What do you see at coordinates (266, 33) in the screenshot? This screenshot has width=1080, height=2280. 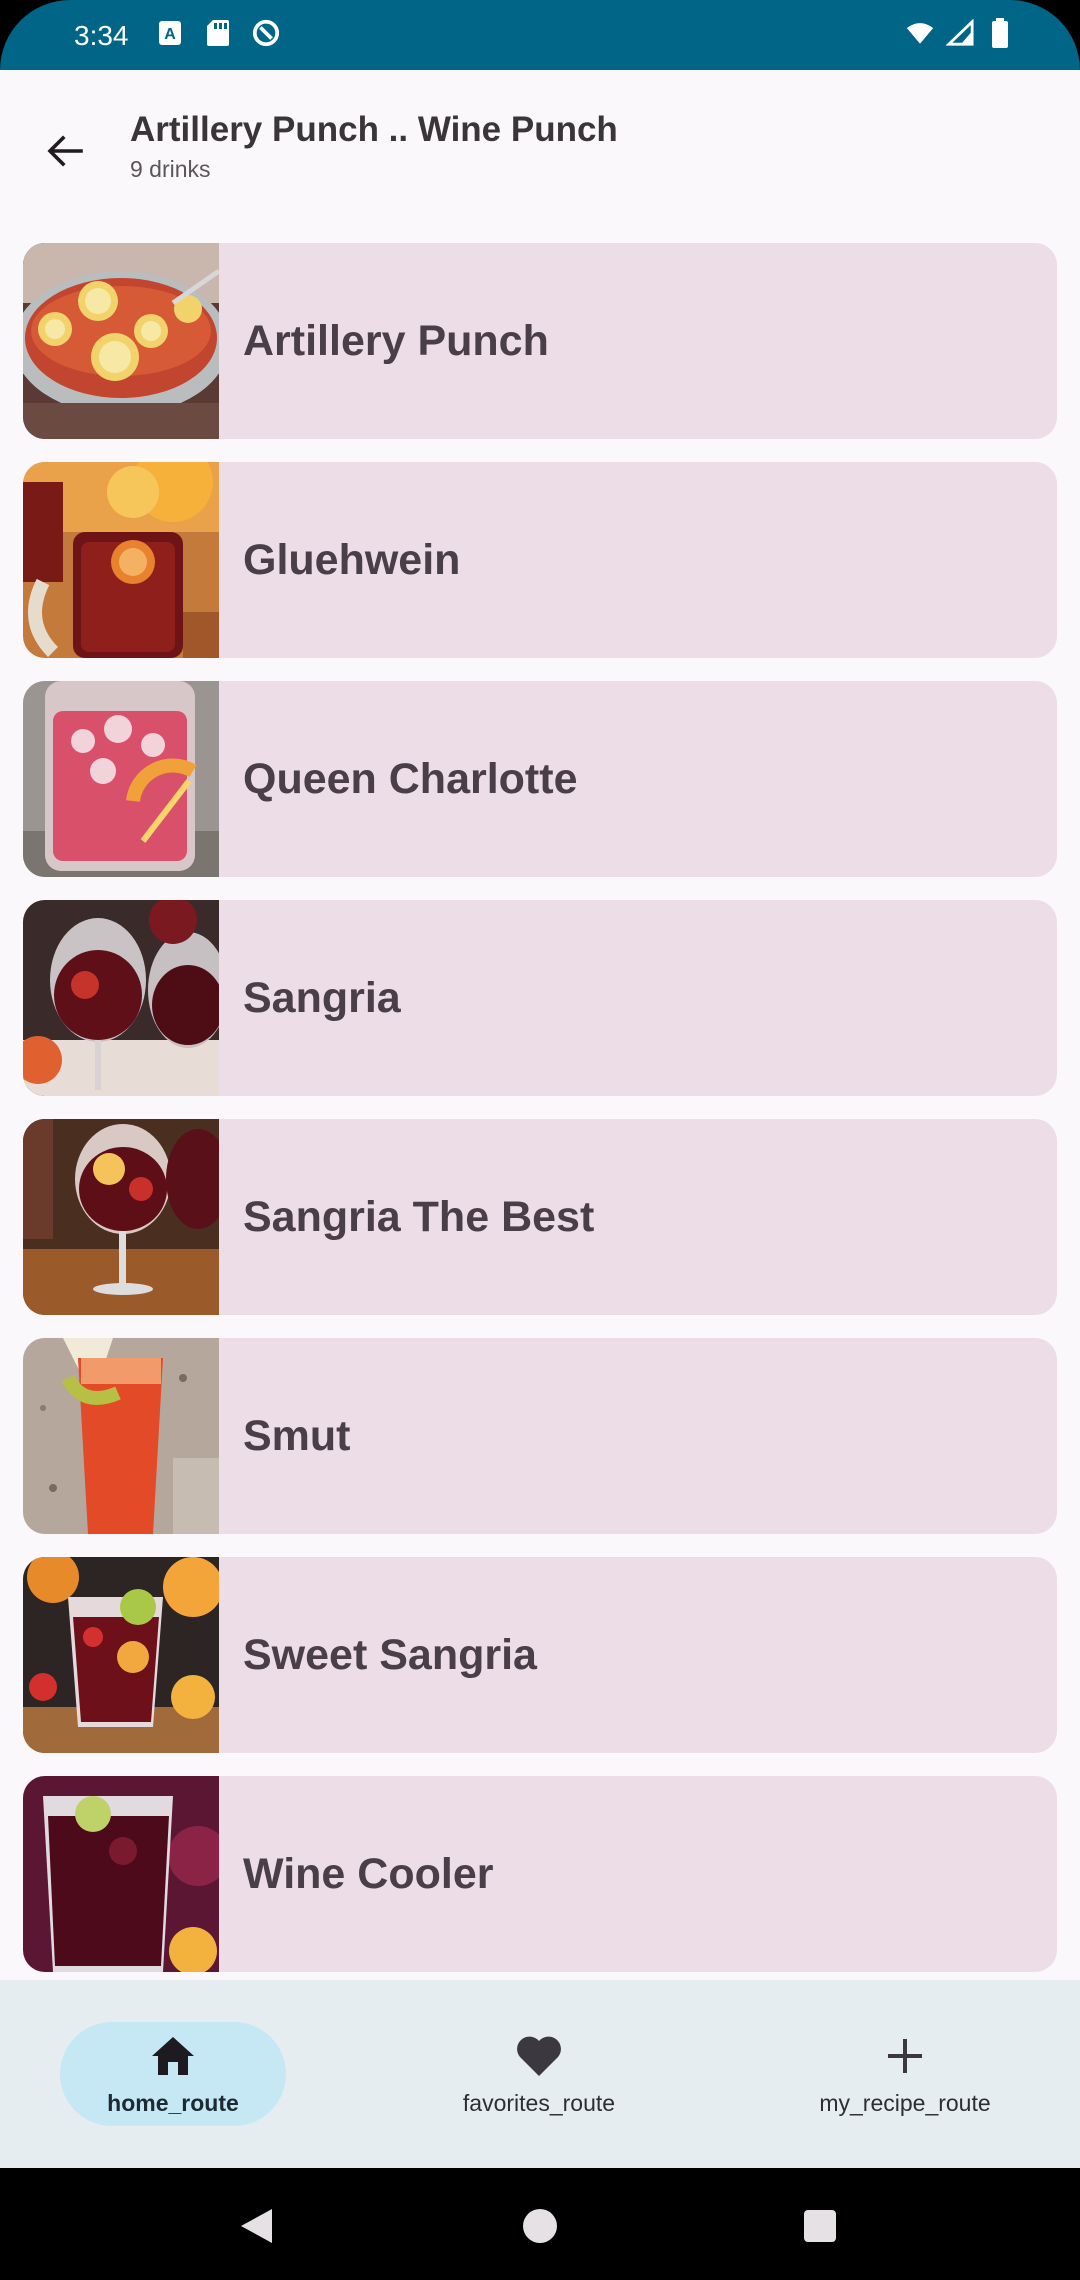 I see `at-sign-icon` at bounding box center [266, 33].